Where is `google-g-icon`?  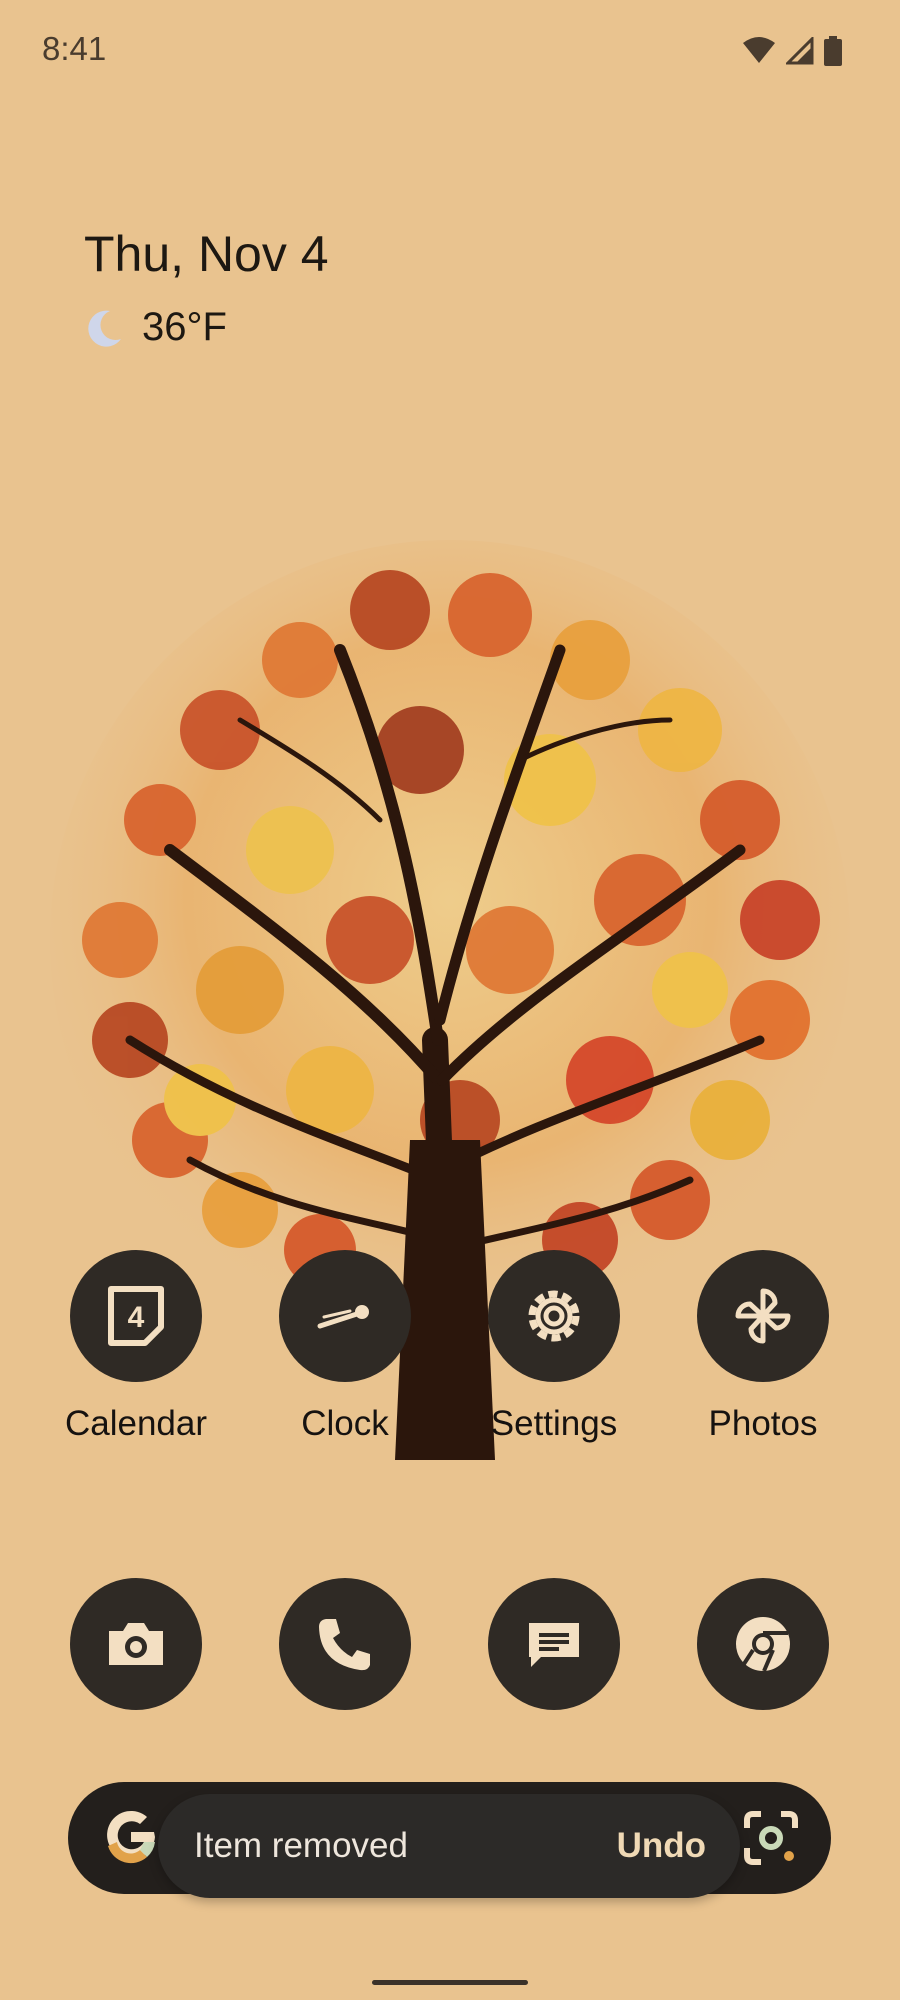 google-g-icon is located at coordinates (131, 1837).